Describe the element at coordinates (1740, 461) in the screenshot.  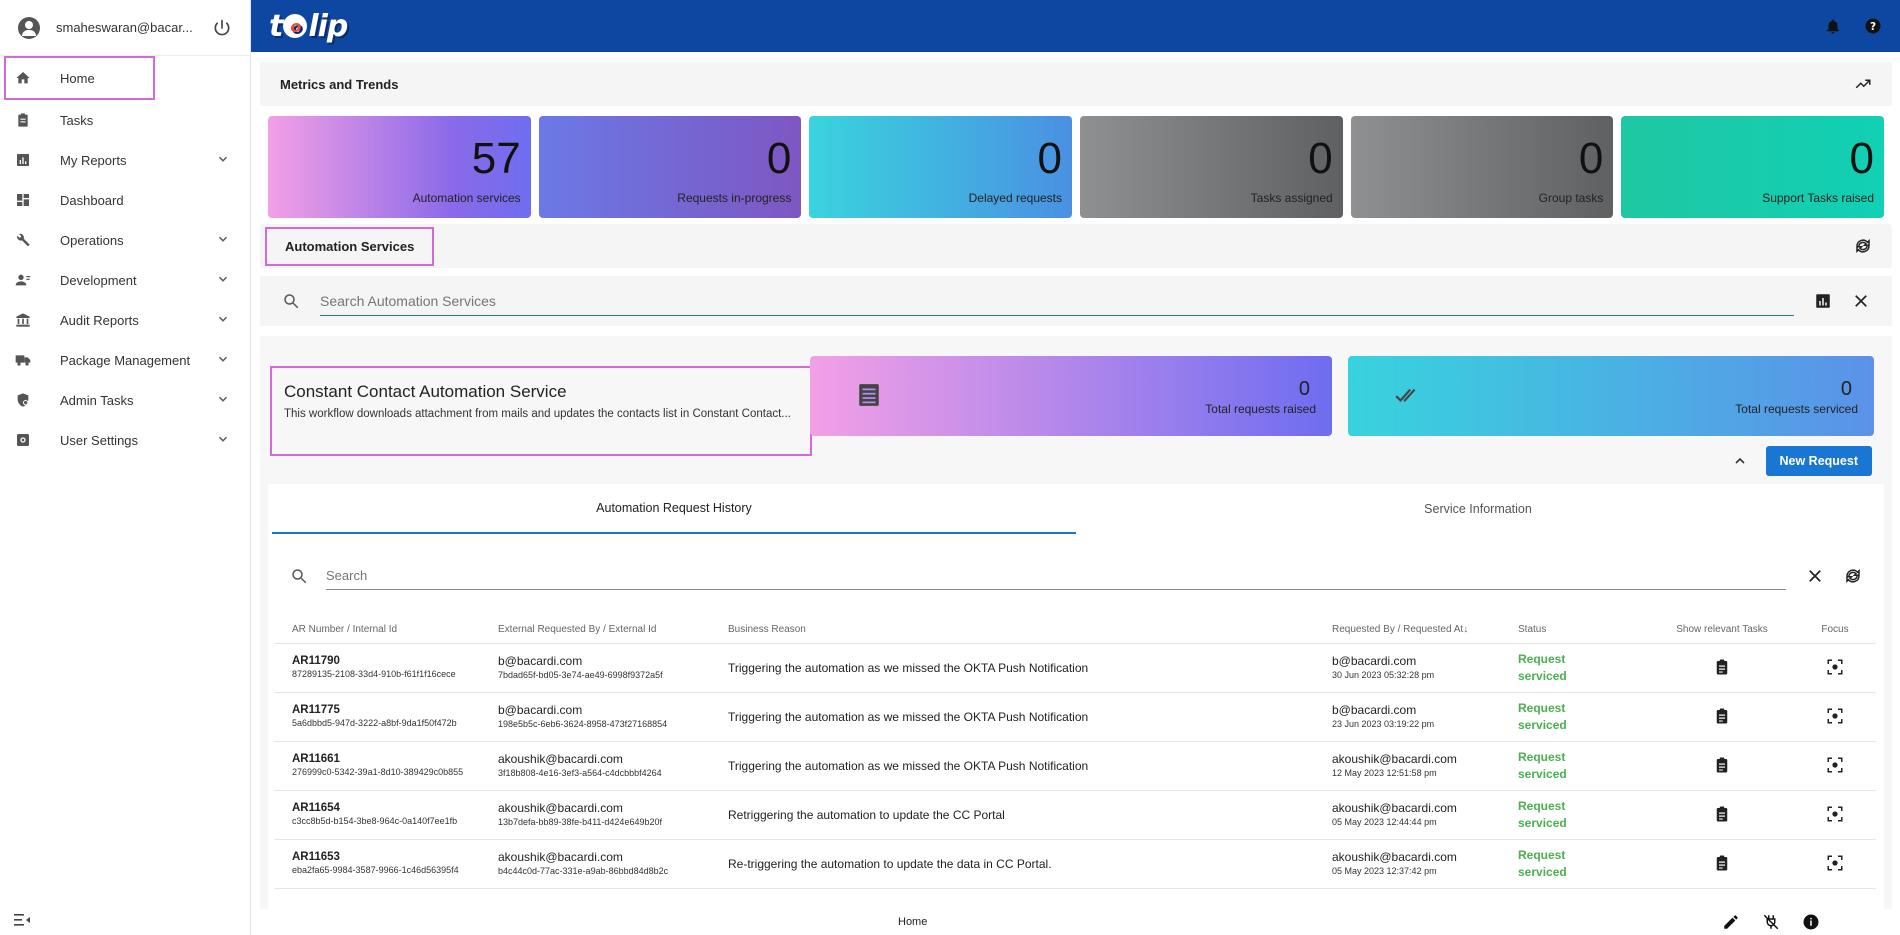
I see `chevron-up-icon` at that location.